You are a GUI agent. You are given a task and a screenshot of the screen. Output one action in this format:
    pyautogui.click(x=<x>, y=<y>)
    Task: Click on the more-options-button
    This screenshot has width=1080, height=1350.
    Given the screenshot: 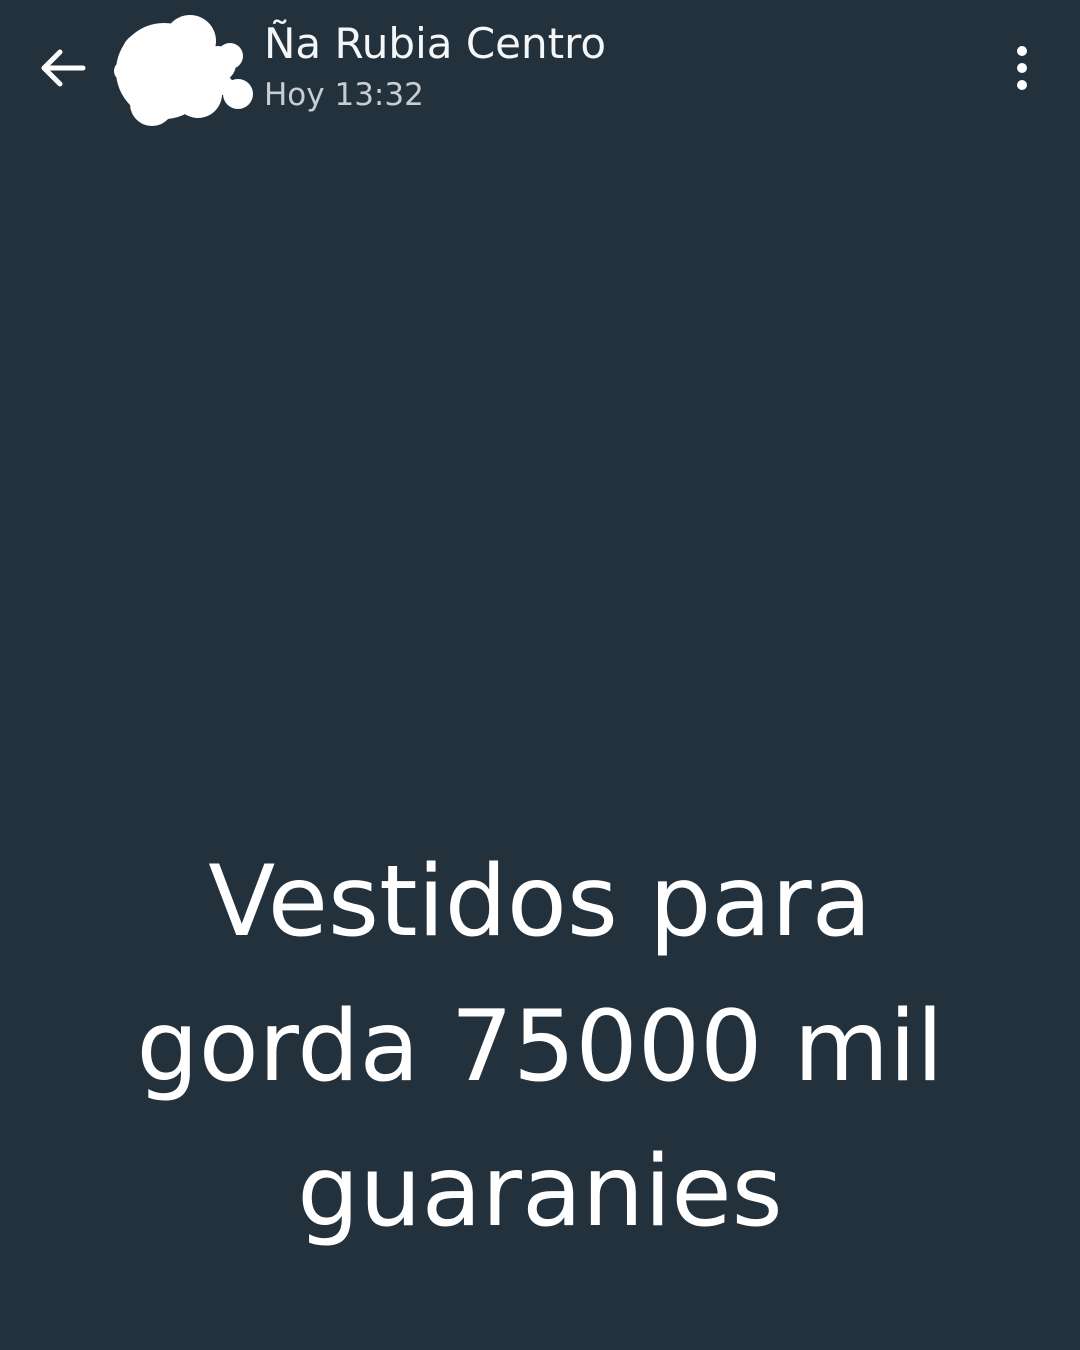 What is the action you would take?
    pyautogui.click(x=1022, y=68)
    